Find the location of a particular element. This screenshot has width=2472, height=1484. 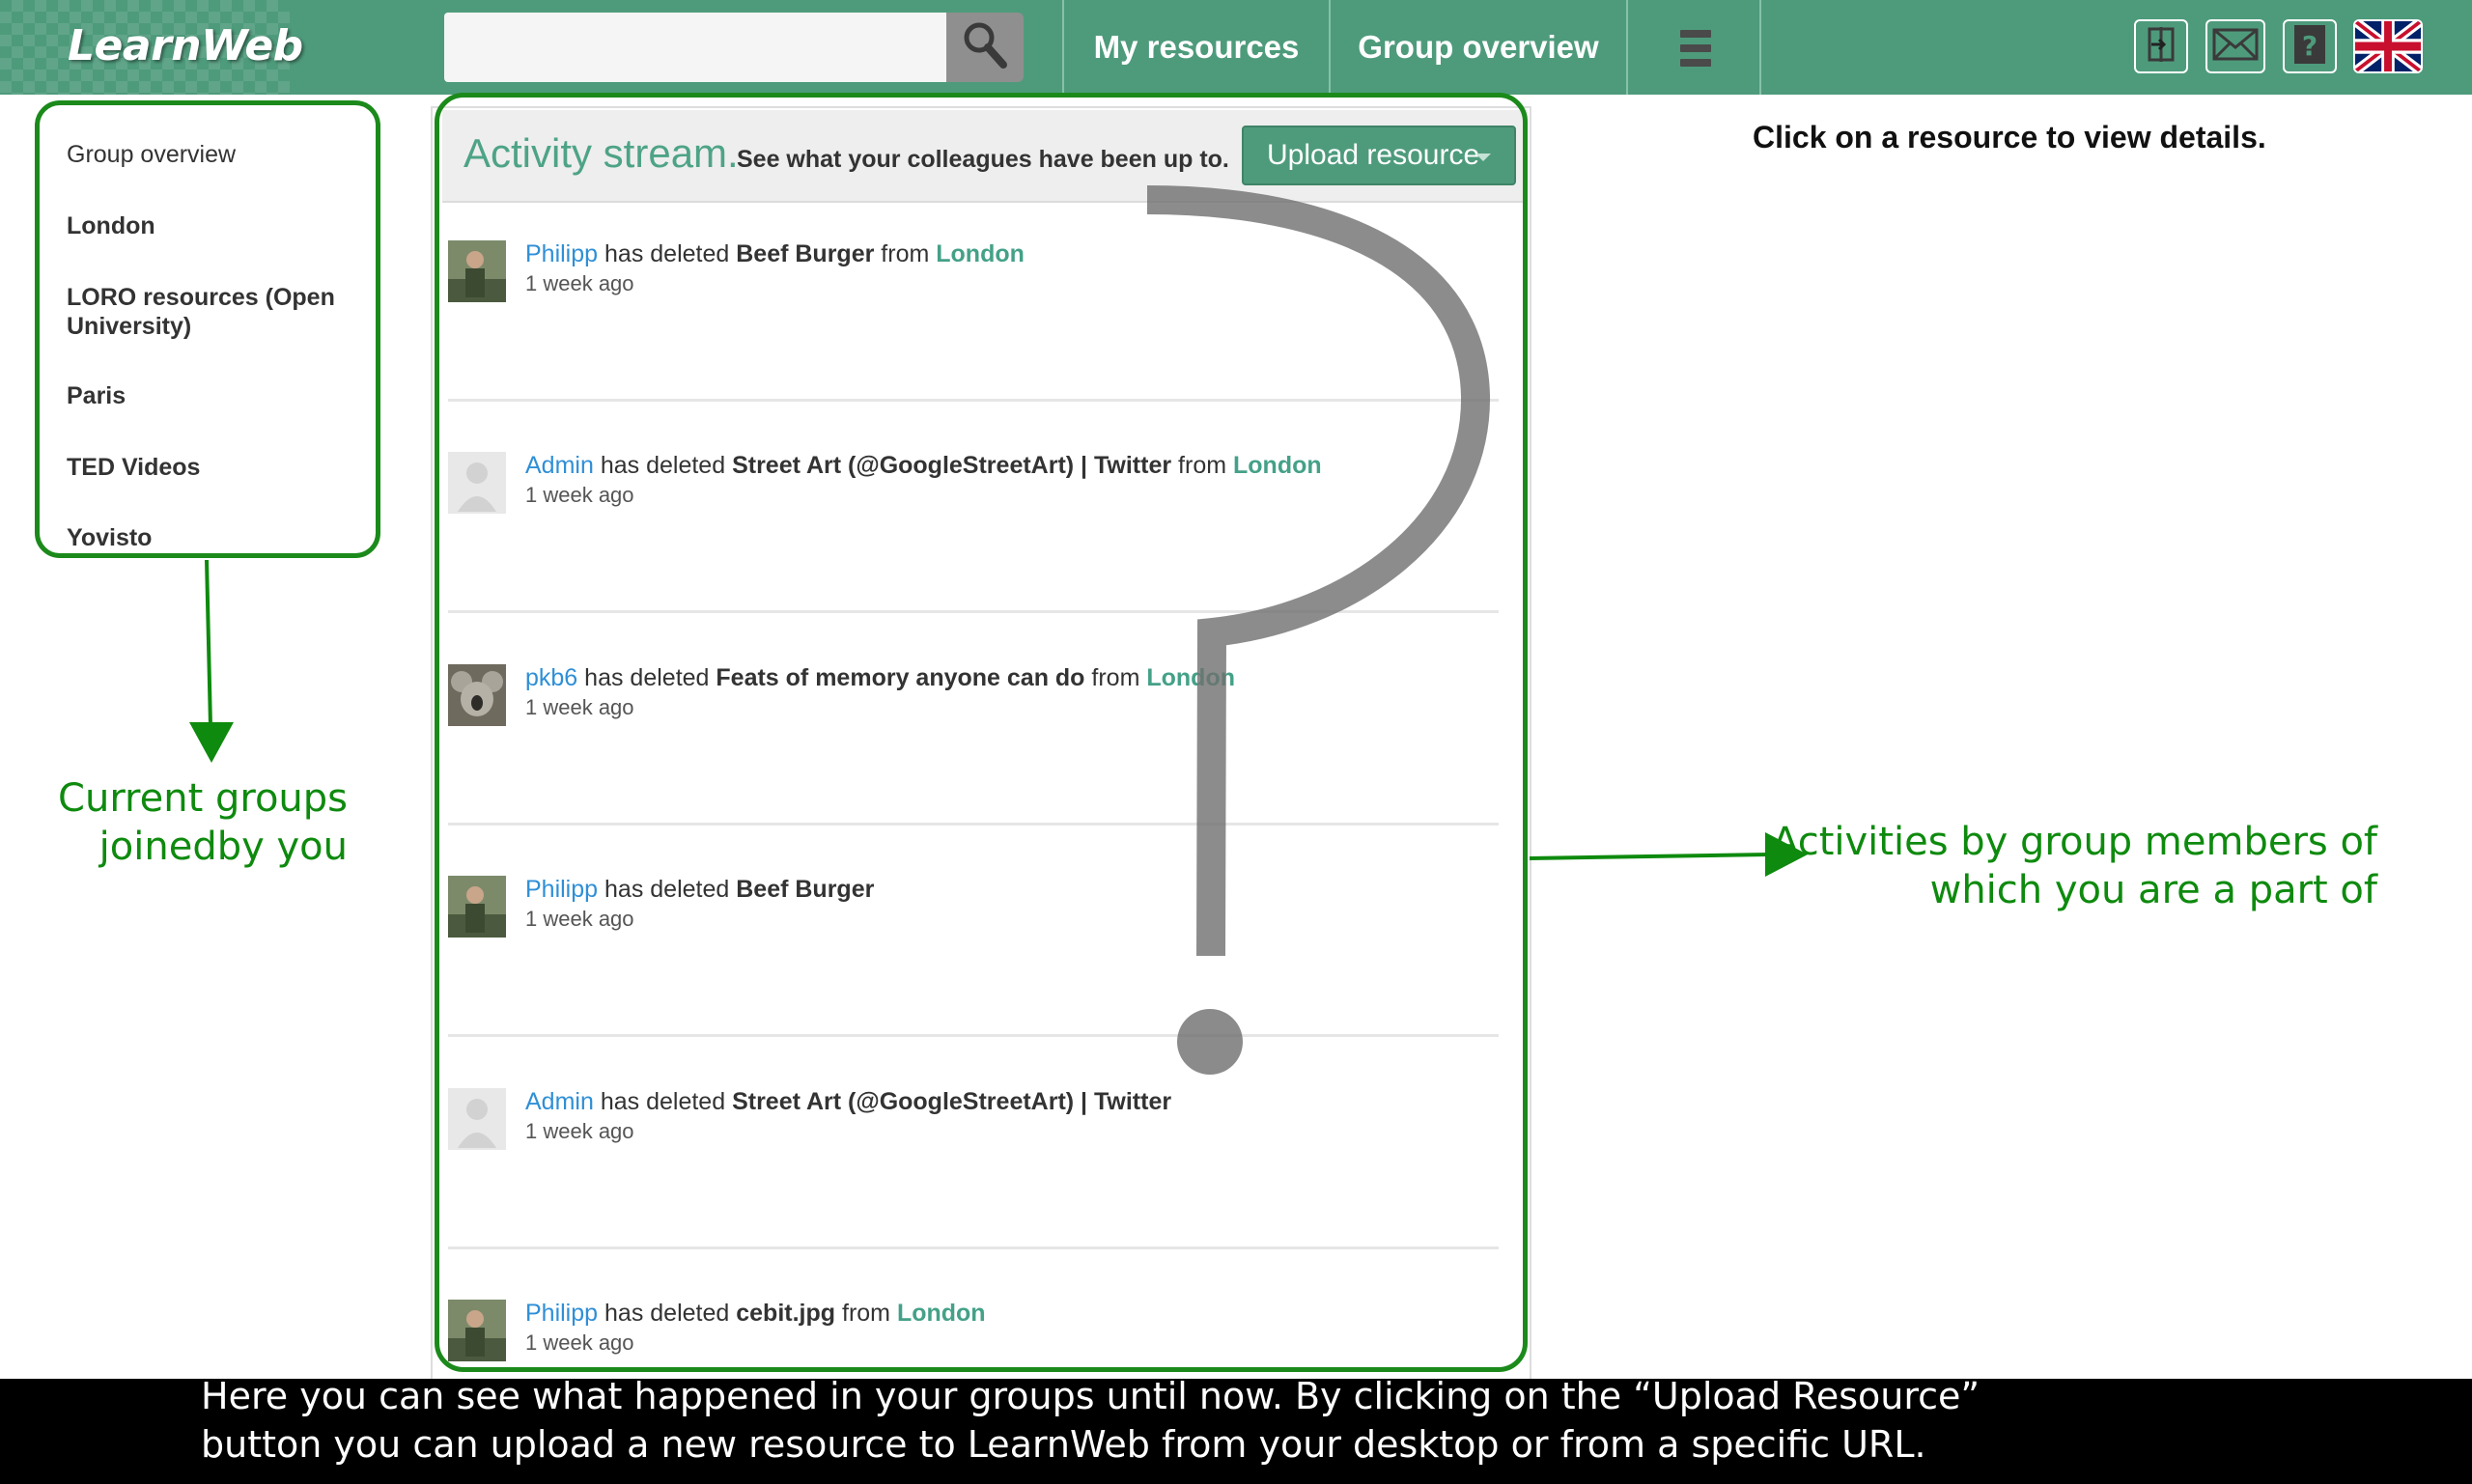

sidebar-item-group-overview: Group overview is located at coordinates (216, 155).